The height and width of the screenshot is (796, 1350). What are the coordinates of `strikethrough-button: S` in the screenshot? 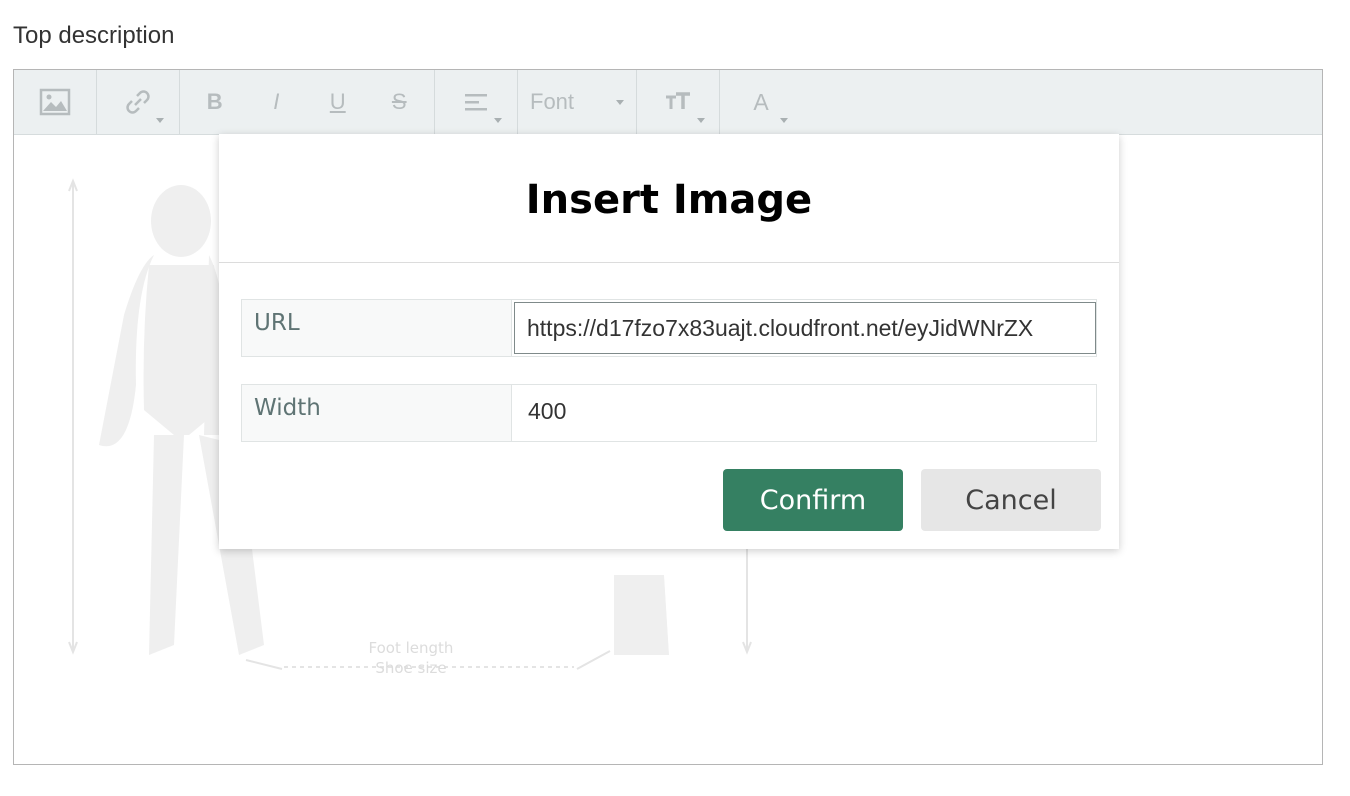 It's located at (399, 102).